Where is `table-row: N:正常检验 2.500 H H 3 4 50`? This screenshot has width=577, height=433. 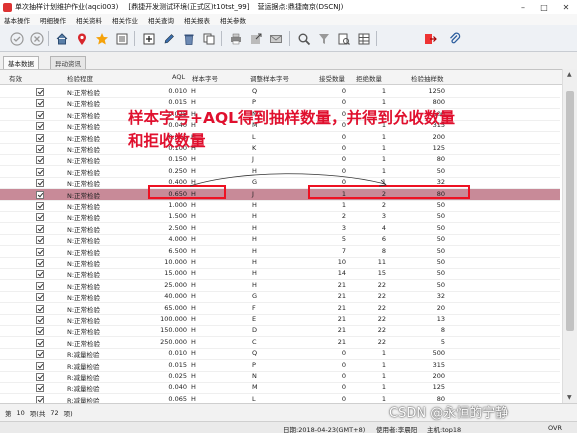
table-row: N:正常检验 2.500 H H 3 4 50 is located at coordinates (280, 229).